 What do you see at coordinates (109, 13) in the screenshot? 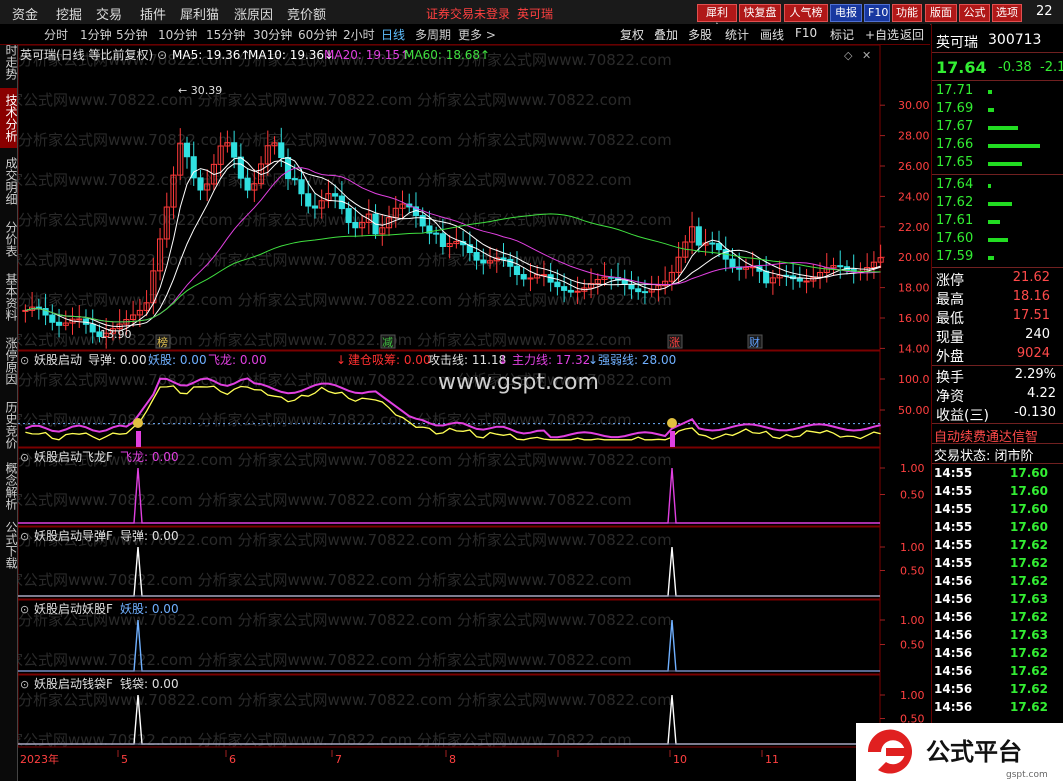
I see `menu-item-2: 交易` at bounding box center [109, 13].